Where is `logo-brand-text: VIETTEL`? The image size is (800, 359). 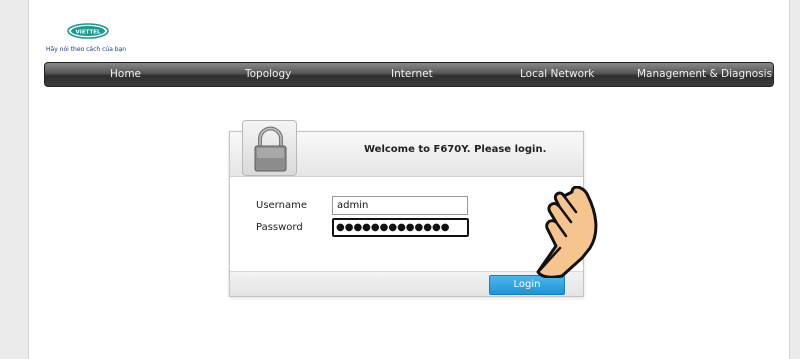 logo-brand-text: VIETTEL is located at coordinates (88, 33).